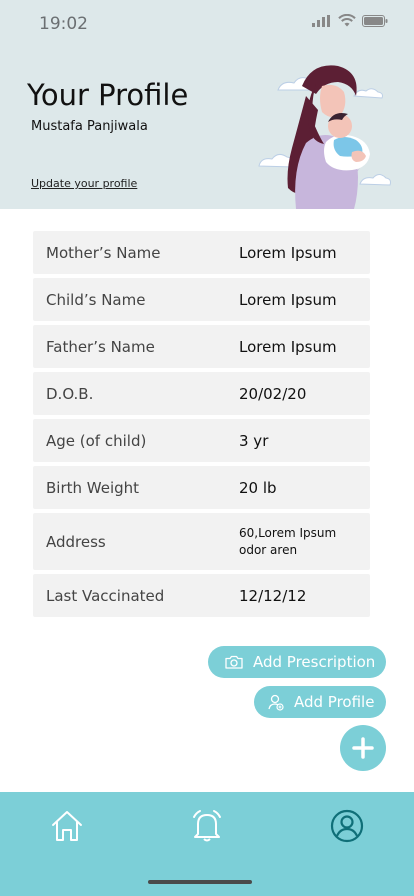 This screenshot has height=896, width=414. I want to click on add-prescription-button: Add Prescription, so click(297, 662).